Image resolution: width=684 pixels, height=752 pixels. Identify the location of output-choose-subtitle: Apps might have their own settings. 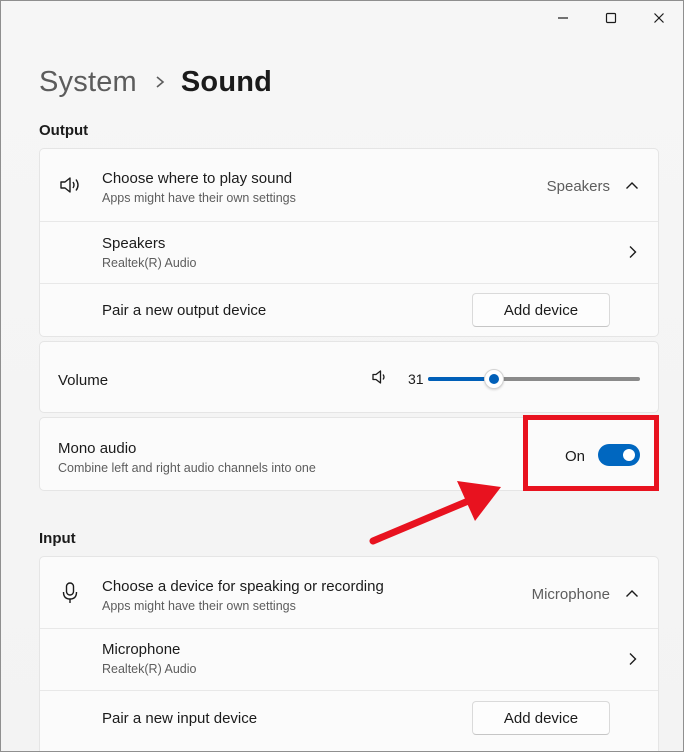
(199, 198).